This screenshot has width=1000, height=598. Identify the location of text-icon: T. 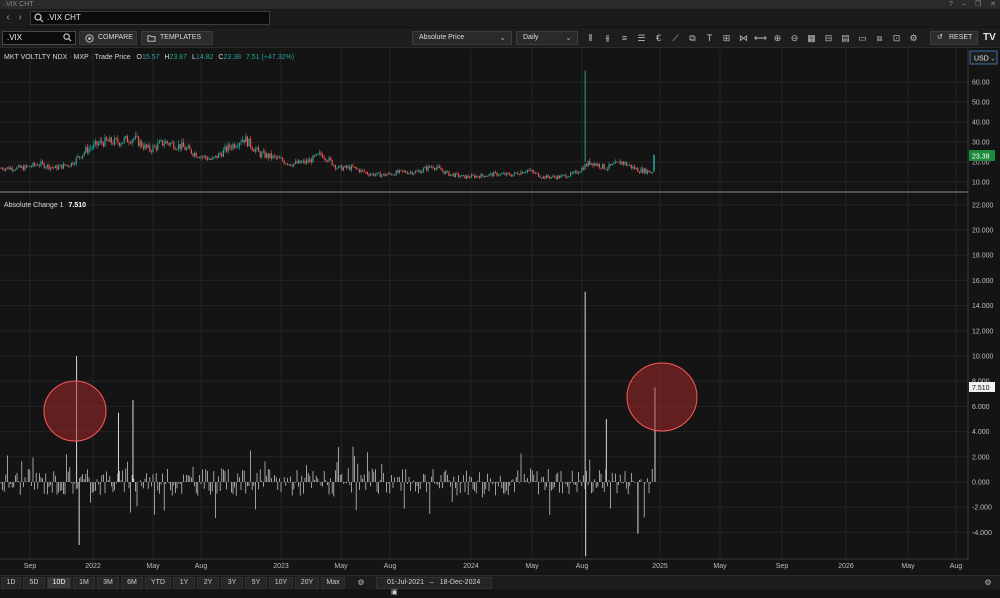
(709, 38).